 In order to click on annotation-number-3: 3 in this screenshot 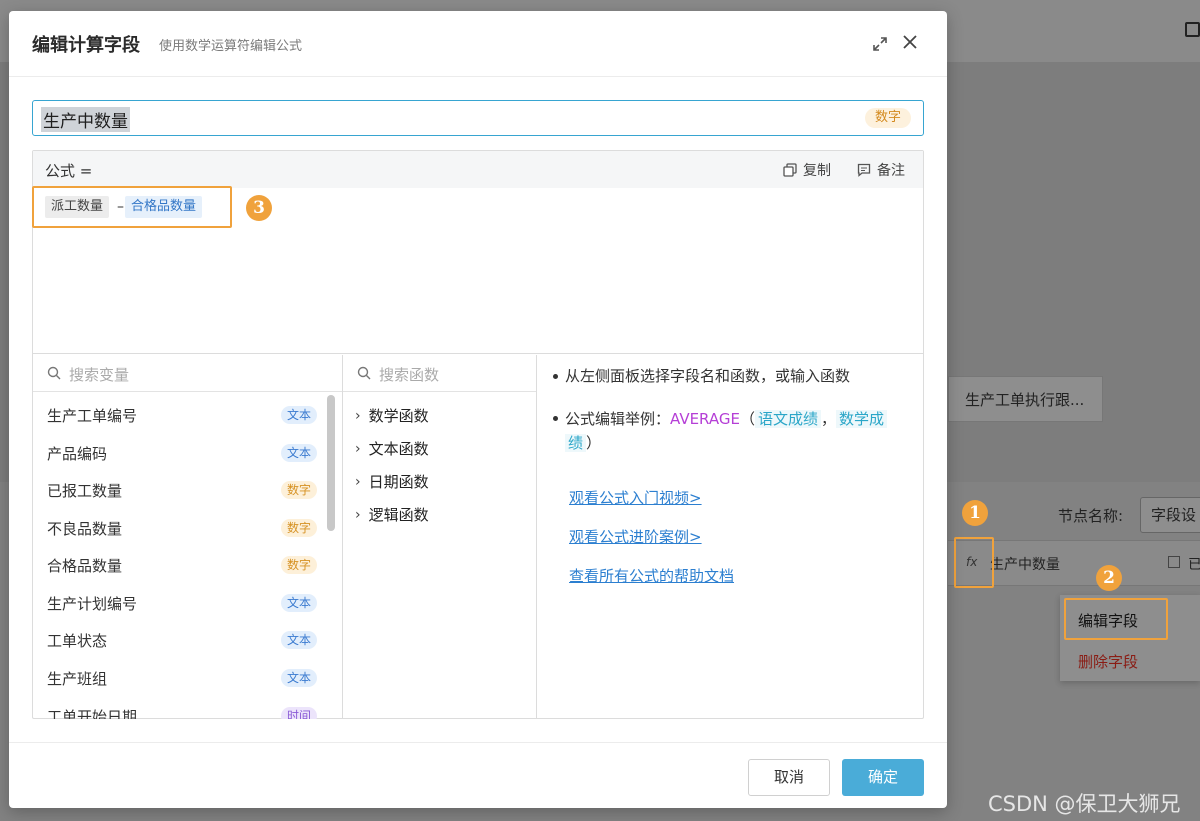, I will do `click(259, 208)`.